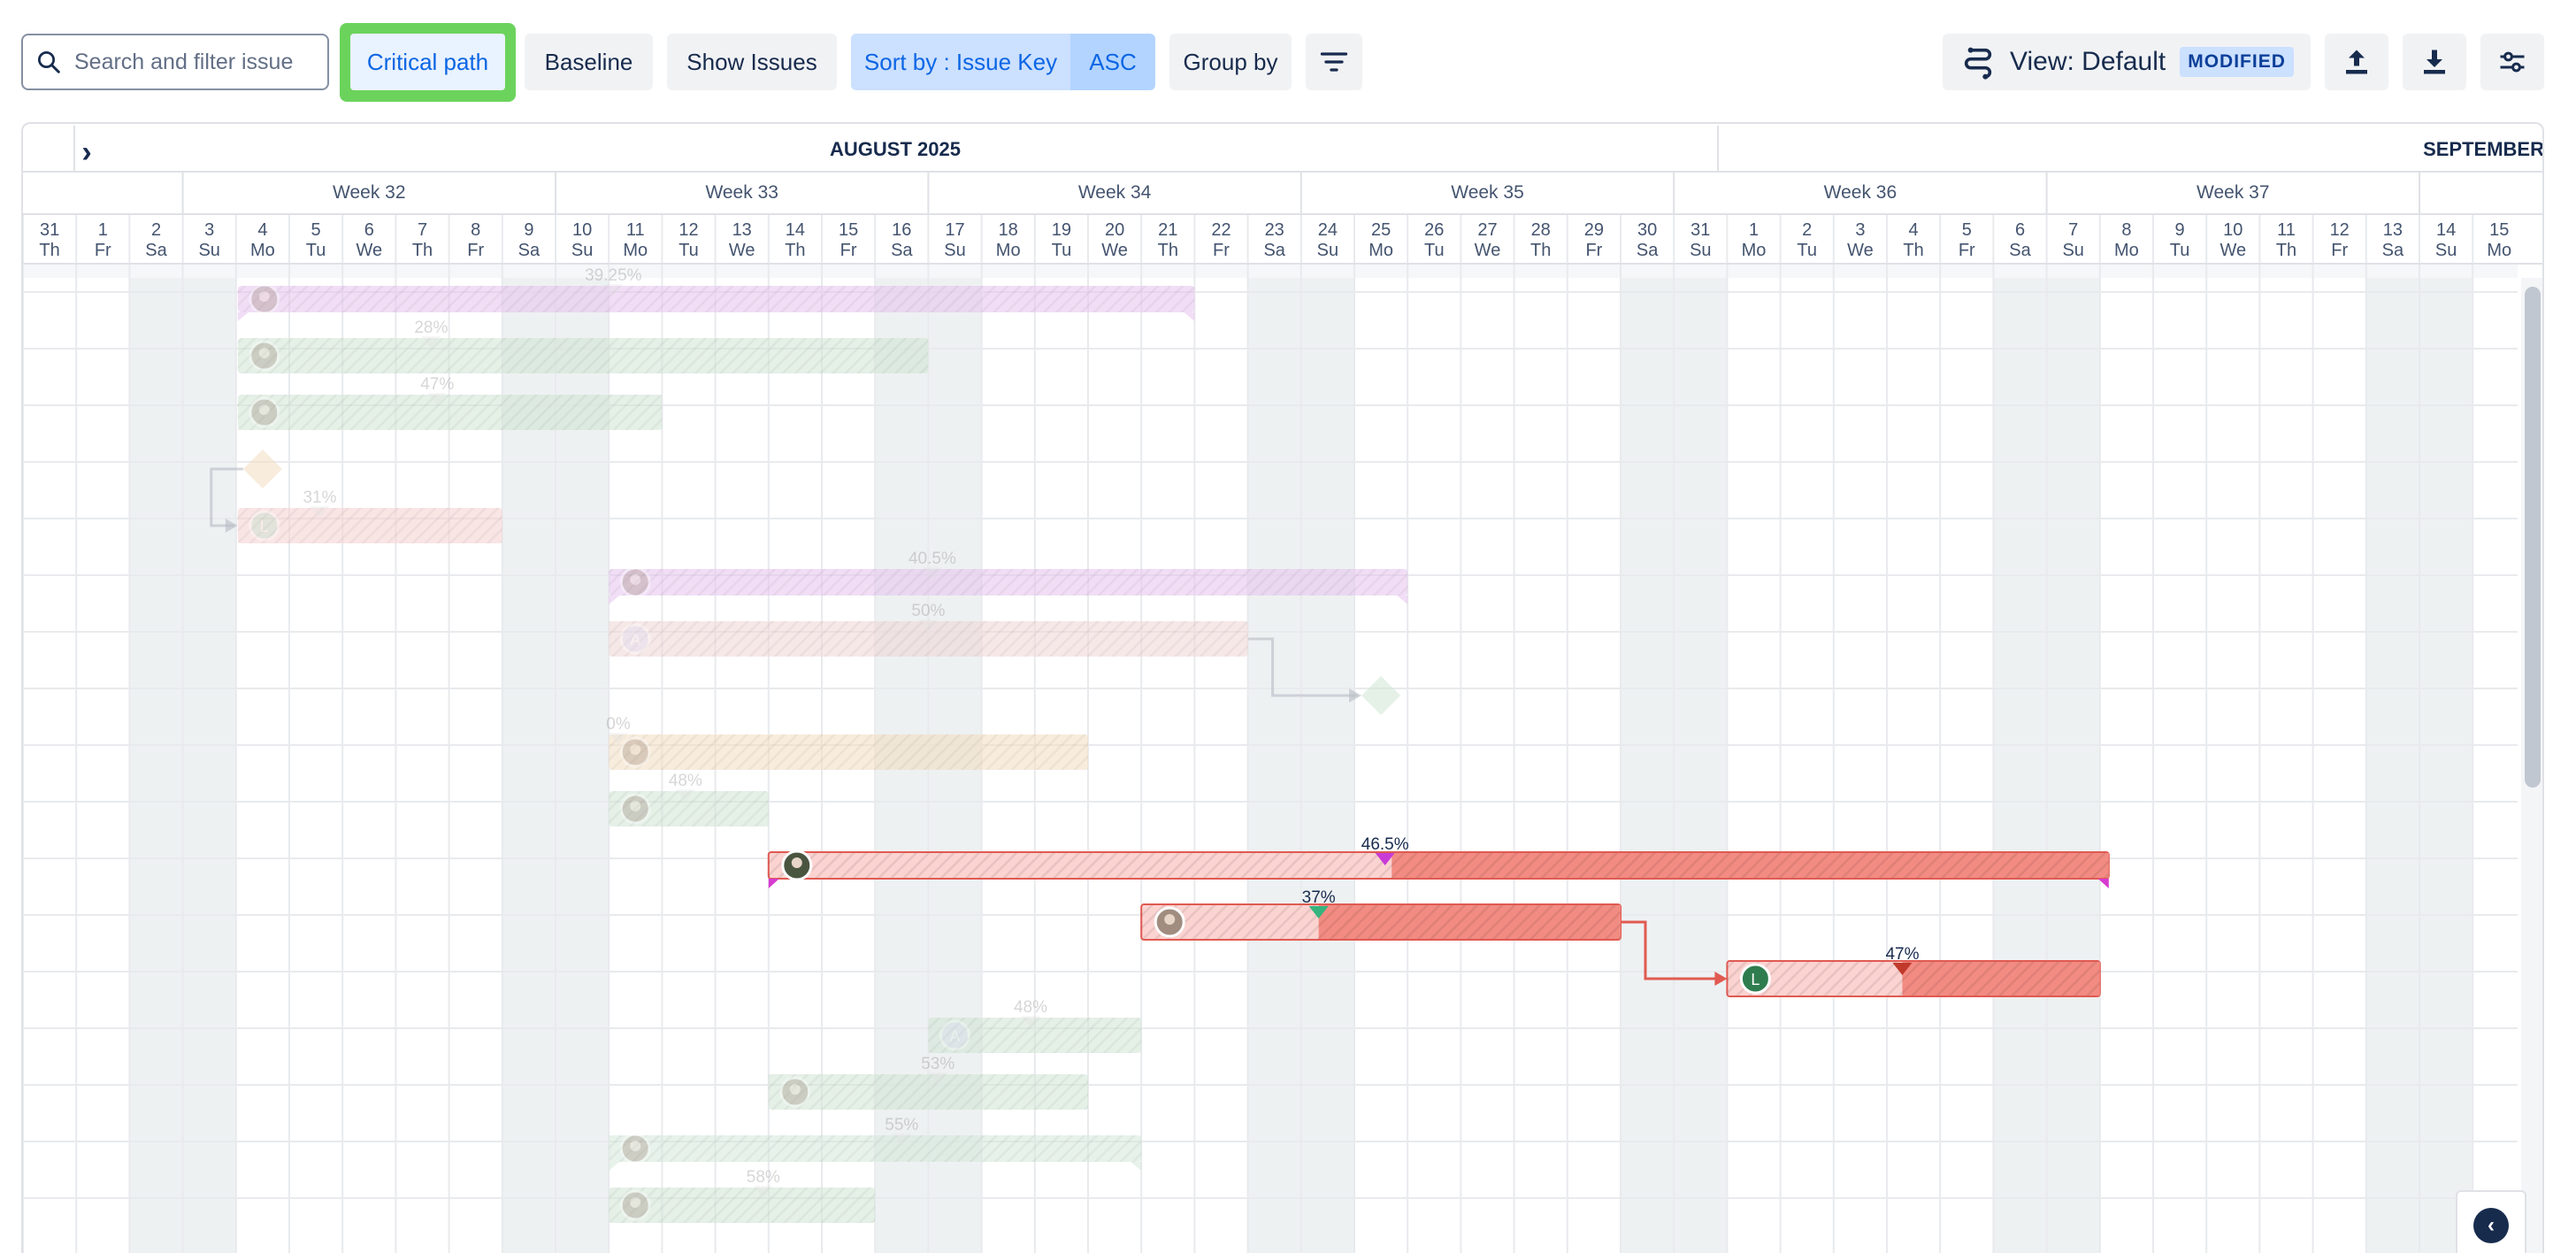 Image resolution: width=2576 pixels, height=1253 pixels. Describe the element at coordinates (1487, 230) in the screenshot. I see `day-number: 27` at that location.